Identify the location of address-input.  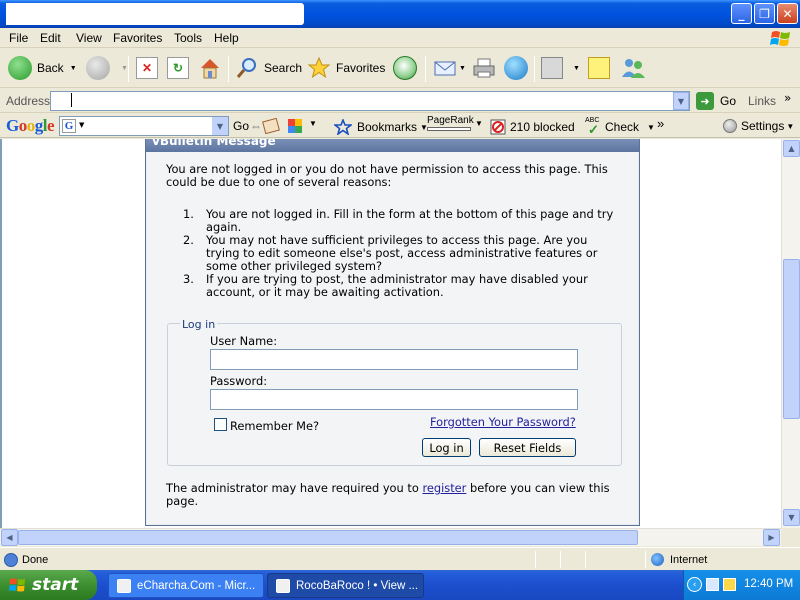
(370, 101).